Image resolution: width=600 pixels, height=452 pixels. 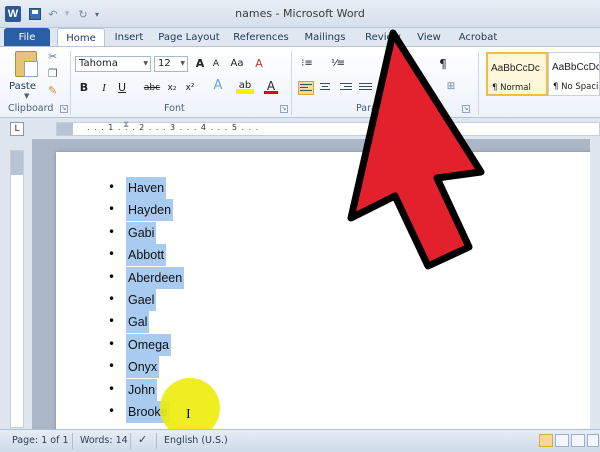 What do you see at coordinates (142, 439) in the screenshot?
I see `proofing-icon: ✓` at bounding box center [142, 439].